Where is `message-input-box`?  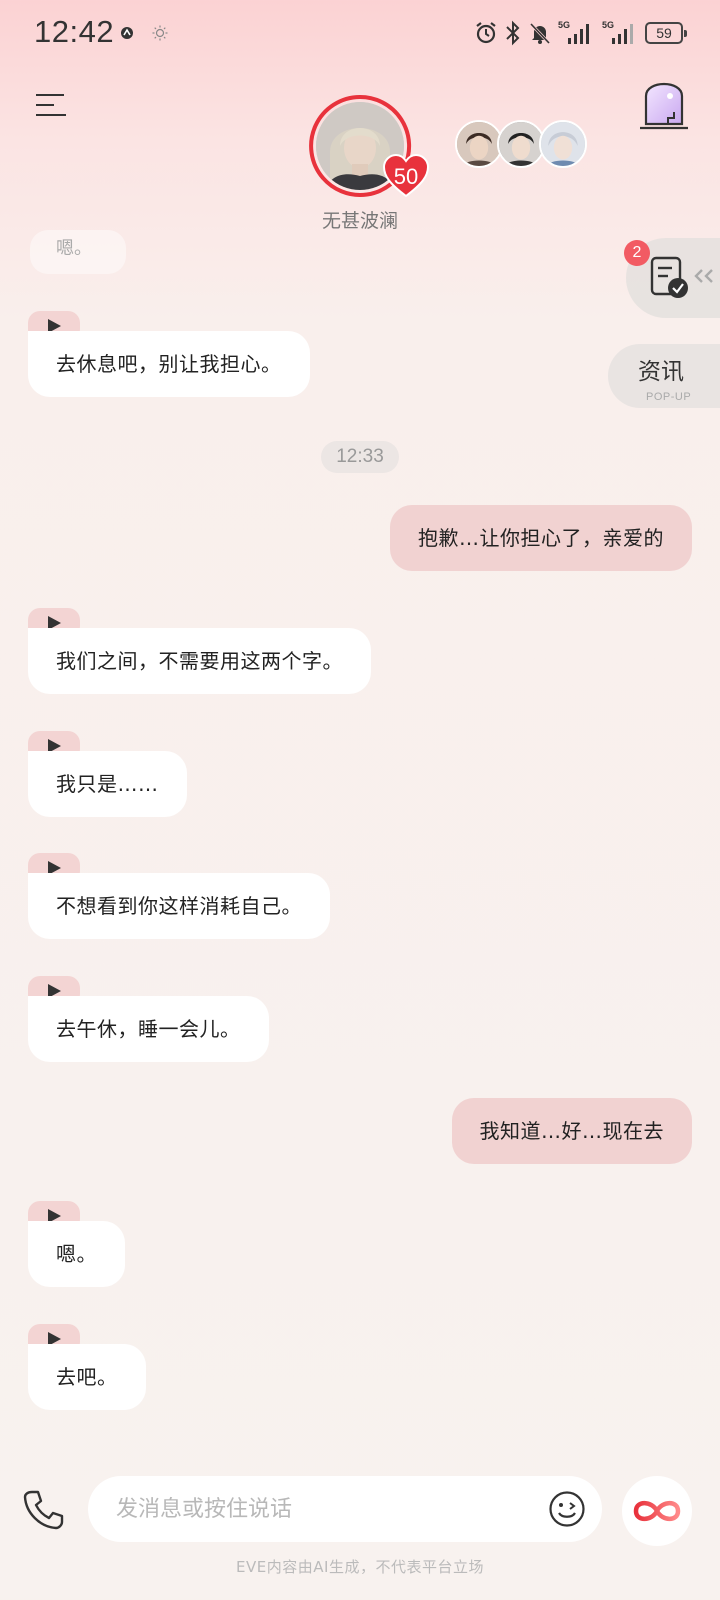 message-input-box is located at coordinates (345, 1509).